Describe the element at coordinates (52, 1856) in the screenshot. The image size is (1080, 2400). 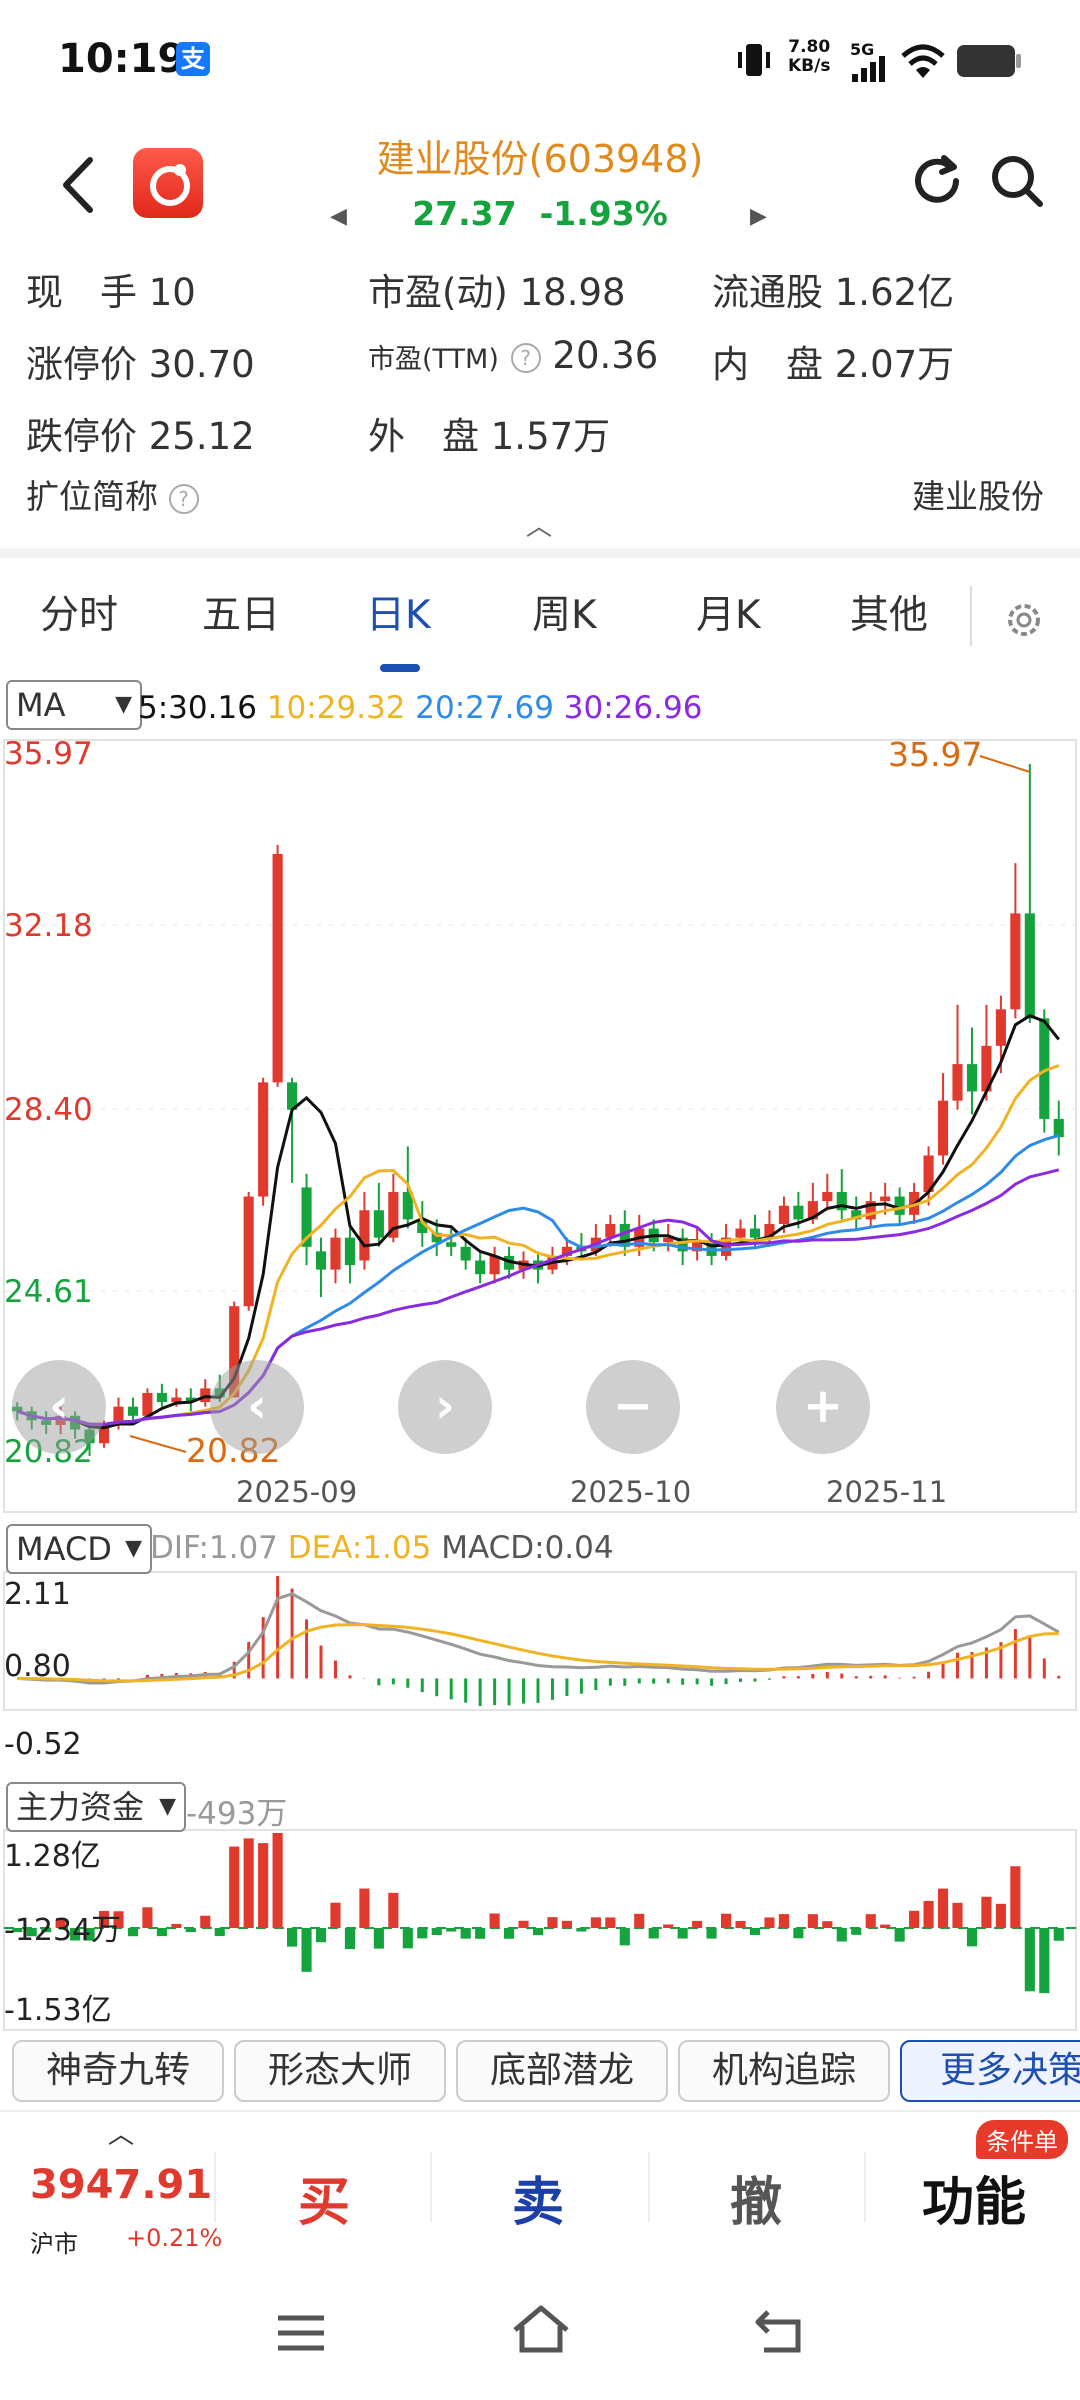
I see `flow-y-label: 1.28亿` at that location.